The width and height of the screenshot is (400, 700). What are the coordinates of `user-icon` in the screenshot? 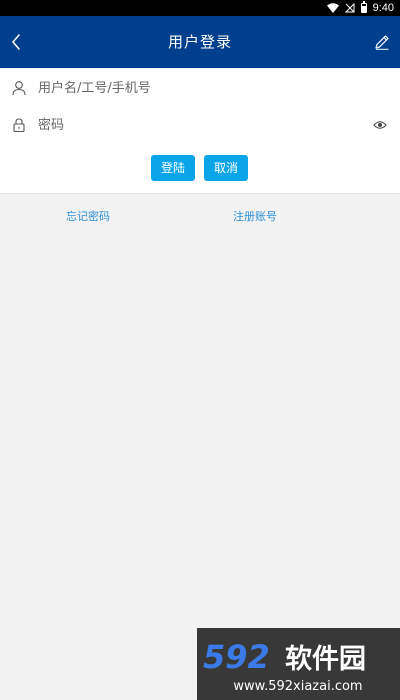 It's located at (19, 88).